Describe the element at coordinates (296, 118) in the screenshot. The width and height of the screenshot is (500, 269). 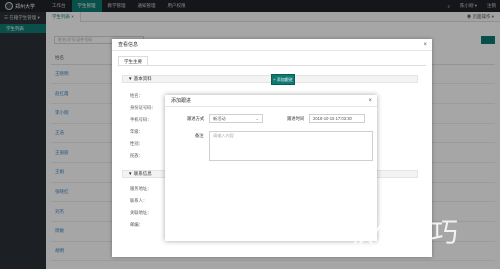
I see `time-label: 跟进时间` at that location.